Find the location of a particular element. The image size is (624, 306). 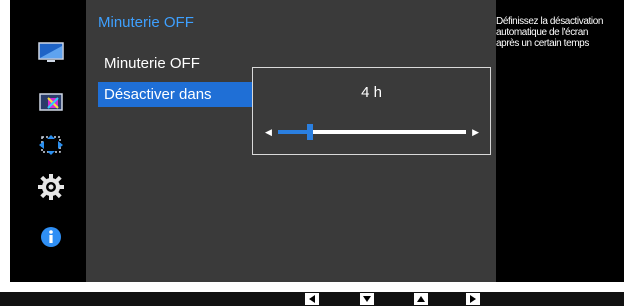

menu-title: Minuterie OFF is located at coordinates (146, 22).